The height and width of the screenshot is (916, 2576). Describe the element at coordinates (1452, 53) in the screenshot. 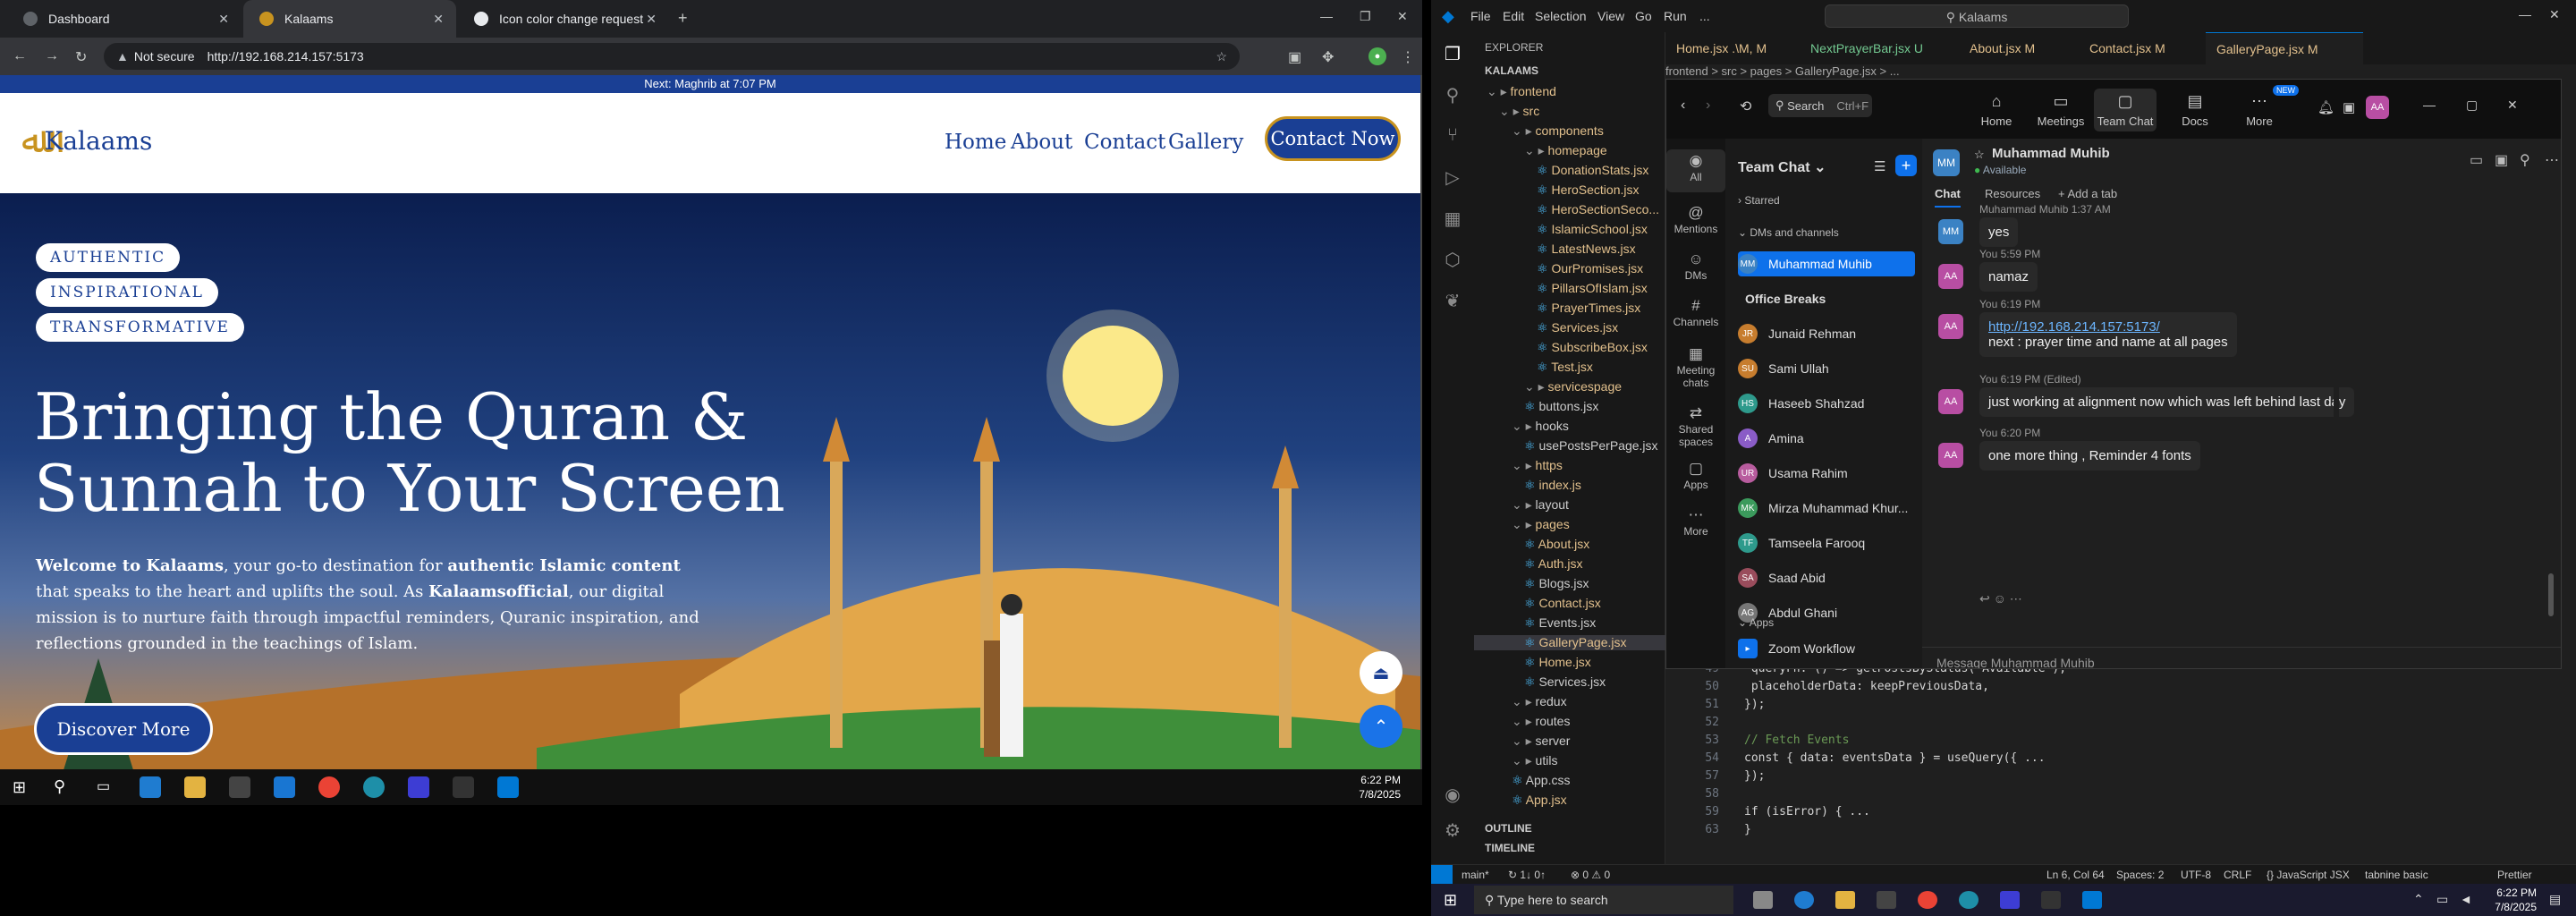

I see `explorer-icon: ❐` at that location.